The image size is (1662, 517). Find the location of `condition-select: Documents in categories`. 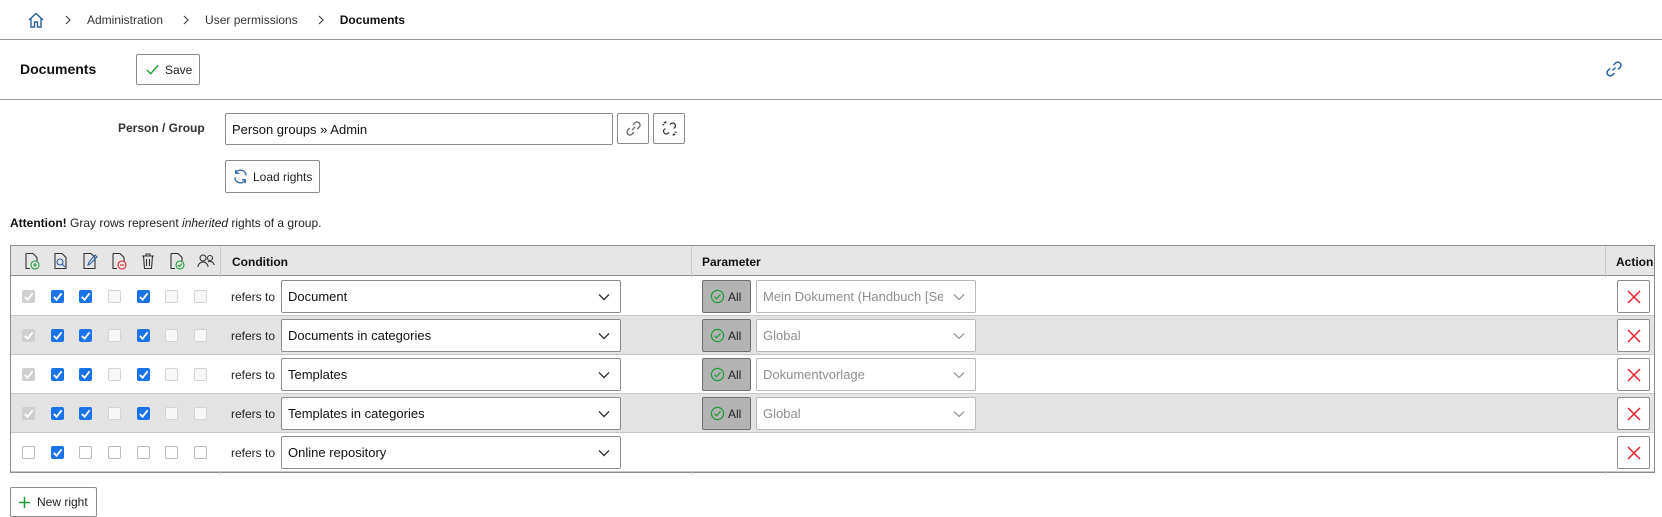

condition-select: Documents in categories is located at coordinates (451, 335).